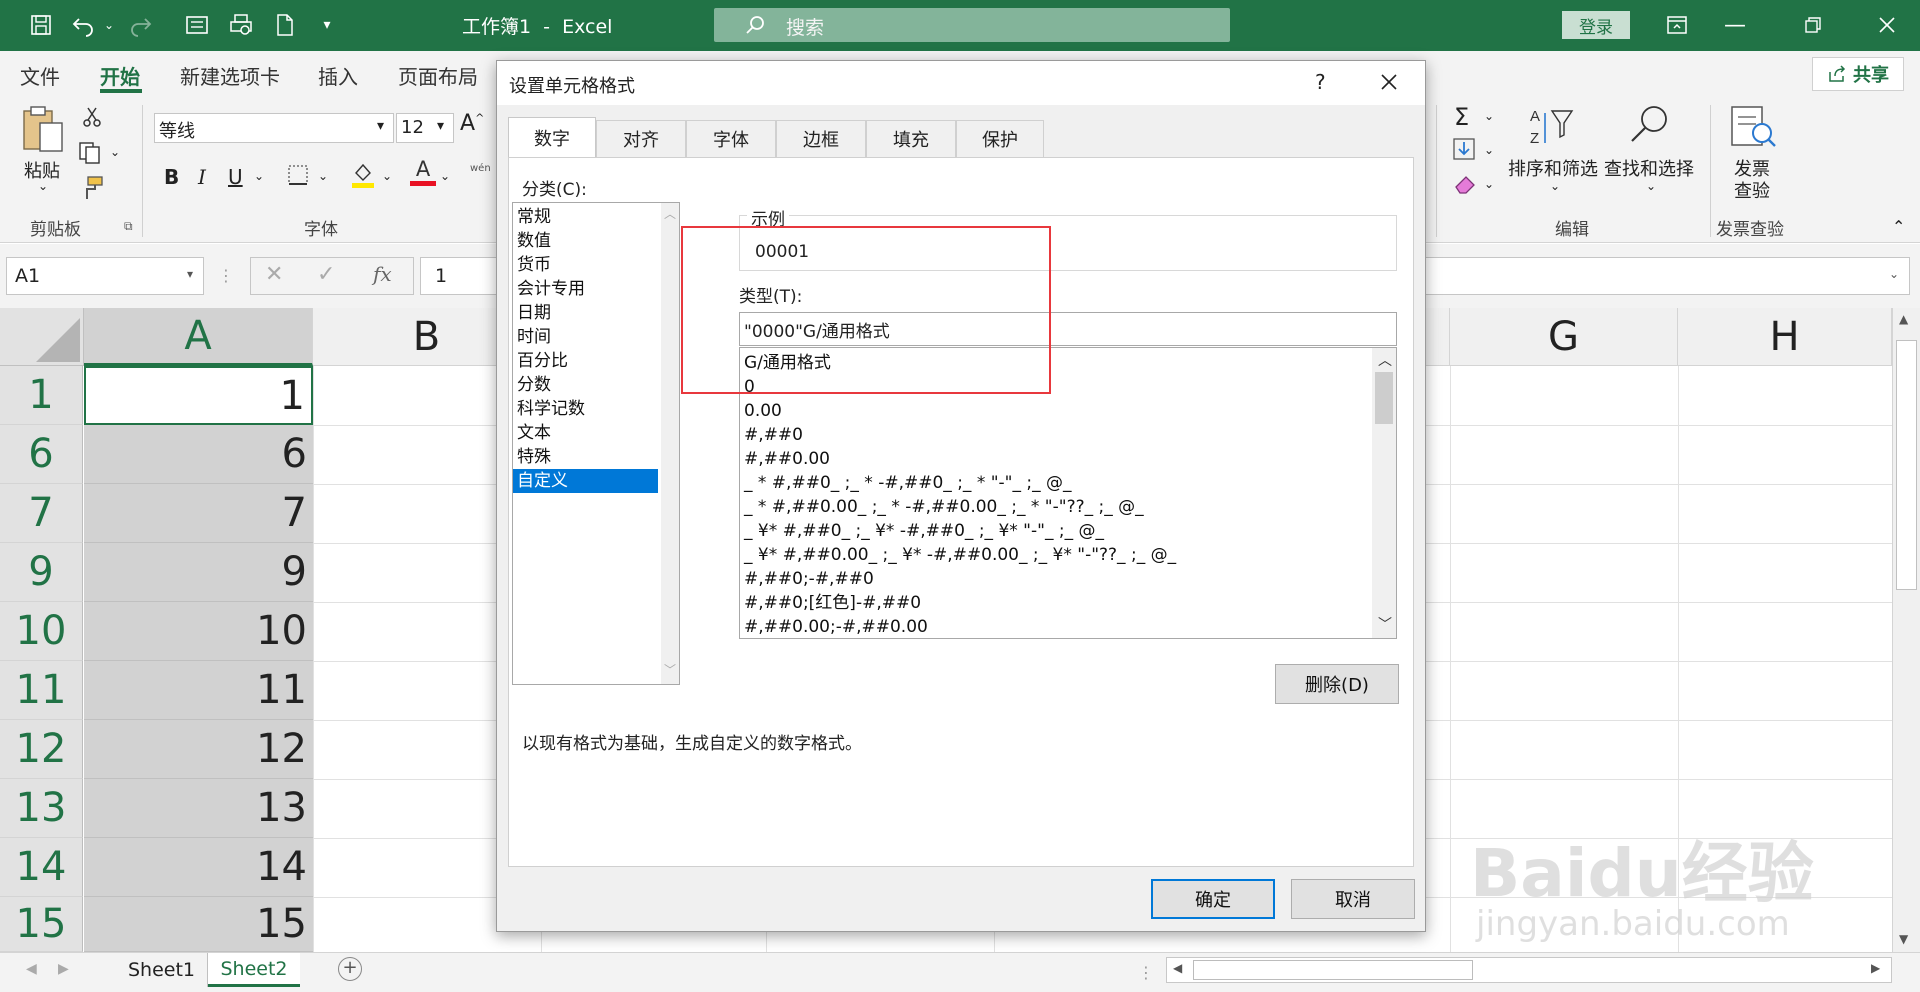 The width and height of the screenshot is (1920, 992). Describe the element at coordinates (1055, 483) in the screenshot. I see `format-item: _ * #,##0_ ;_ * -#,##0_ ;_ * "-"_ ;_ @_` at that location.